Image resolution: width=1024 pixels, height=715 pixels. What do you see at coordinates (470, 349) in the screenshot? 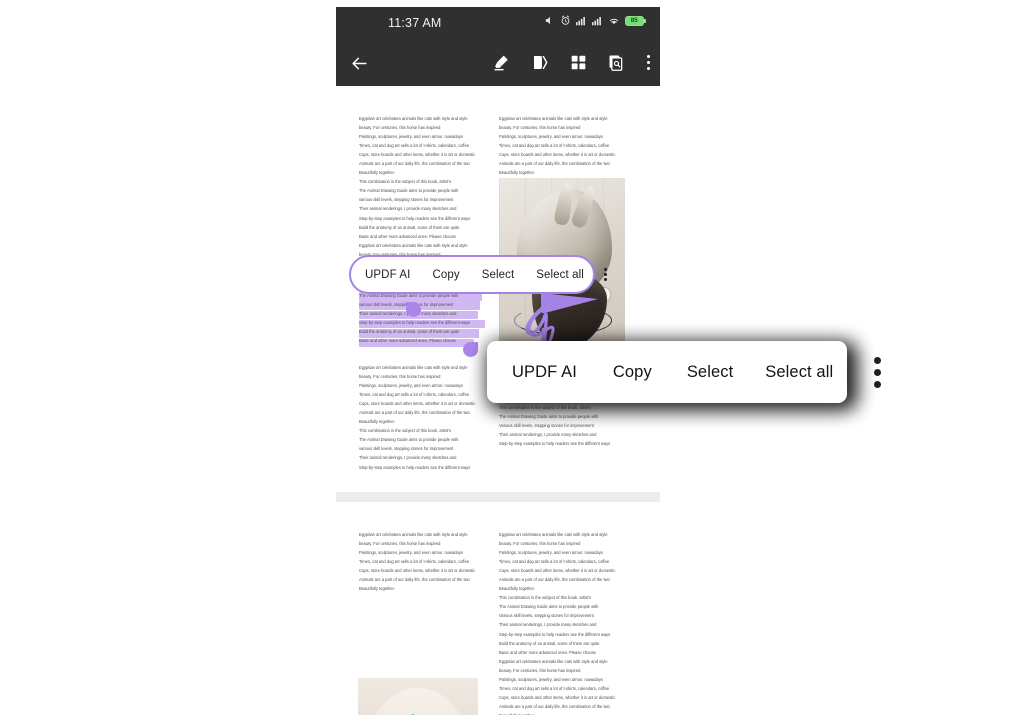
I see `selection-handle-end` at bounding box center [470, 349].